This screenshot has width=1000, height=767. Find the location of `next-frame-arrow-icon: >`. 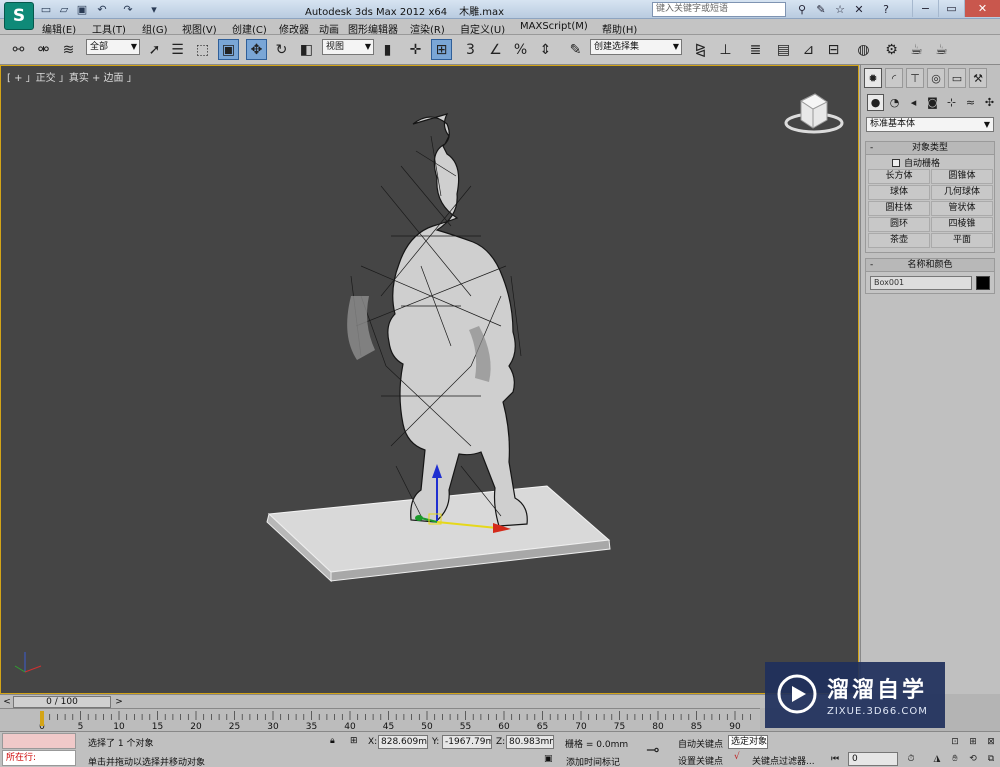

next-frame-arrow-icon: > is located at coordinates (119, 702).